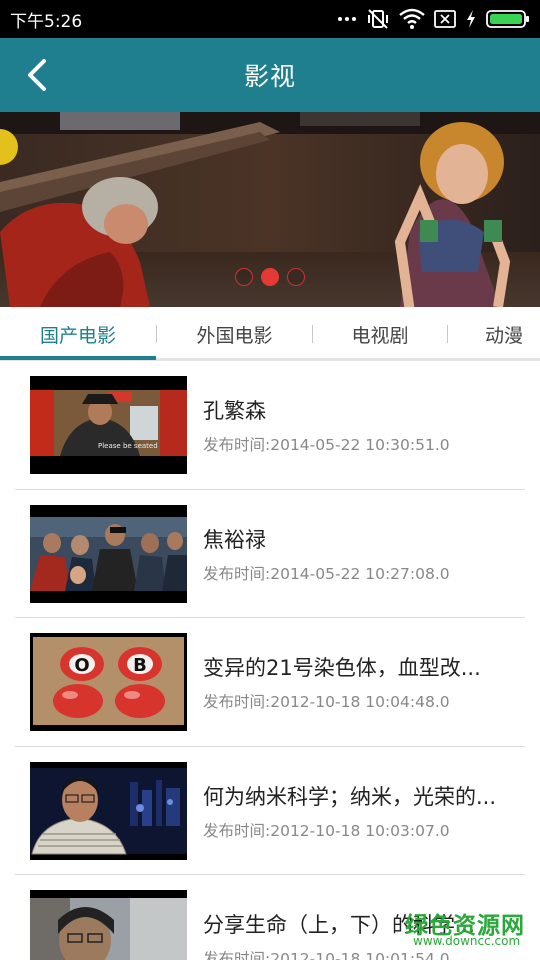 This screenshot has height=960, width=540. I want to click on battery-icon, so click(507, 19).